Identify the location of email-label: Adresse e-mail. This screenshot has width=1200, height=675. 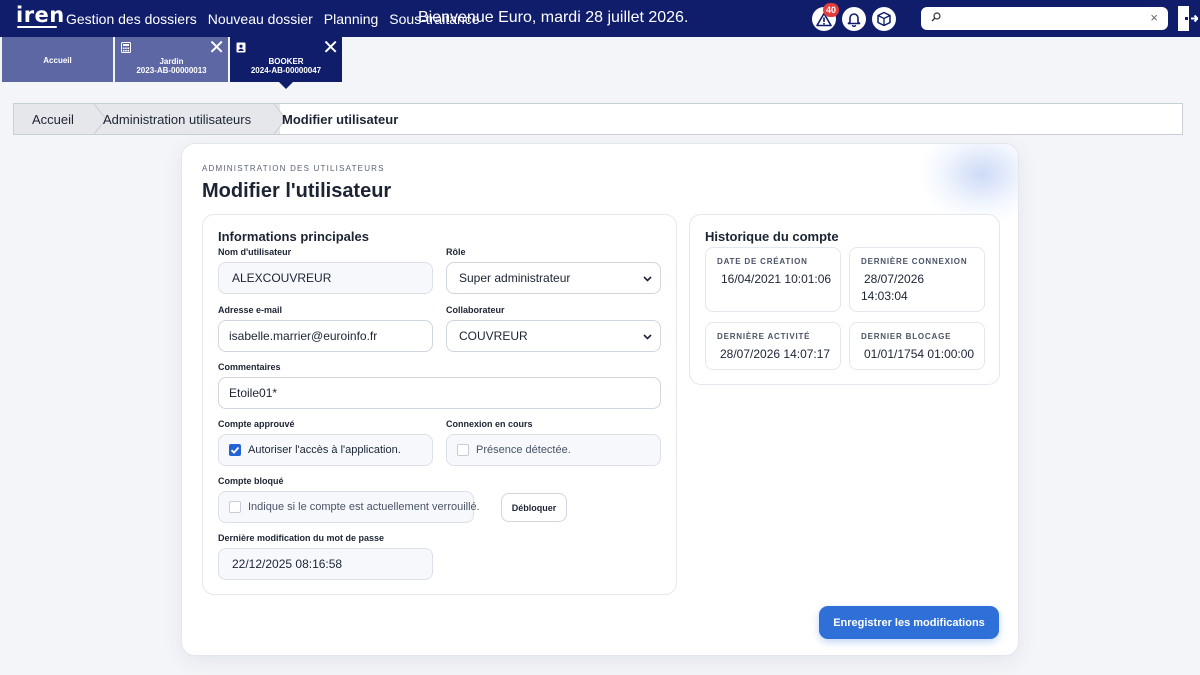
(250, 310).